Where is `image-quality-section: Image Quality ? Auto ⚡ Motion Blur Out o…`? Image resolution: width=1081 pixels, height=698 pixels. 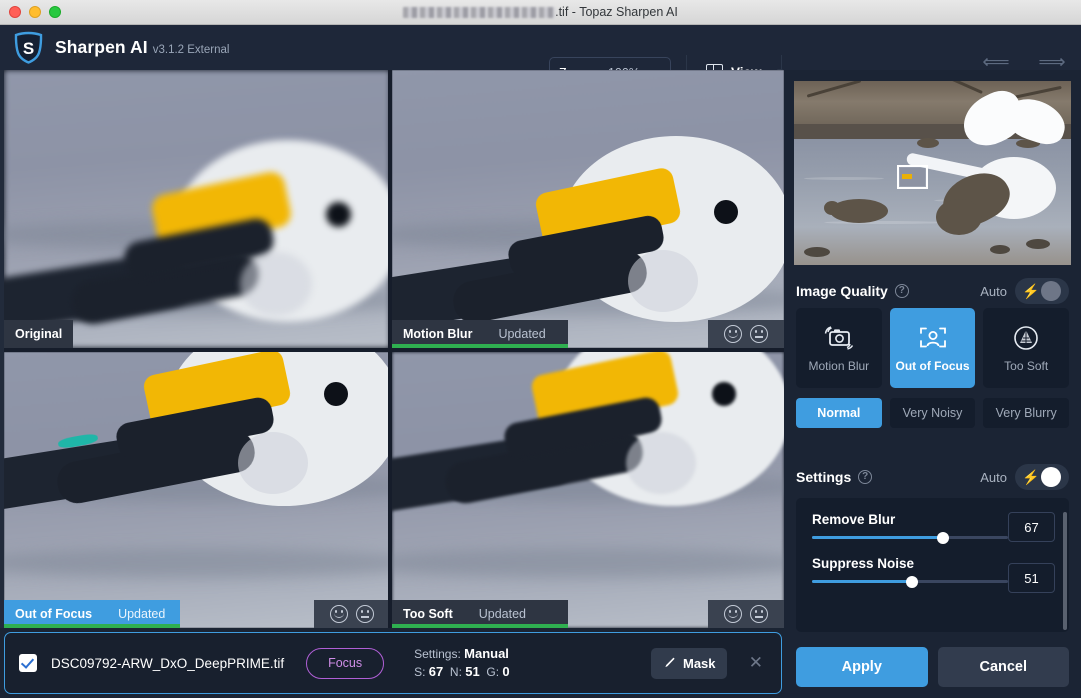 image-quality-section: Image Quality ? Auto ⚡ Motion Blur Out o… is located at coordinates (932, 351).